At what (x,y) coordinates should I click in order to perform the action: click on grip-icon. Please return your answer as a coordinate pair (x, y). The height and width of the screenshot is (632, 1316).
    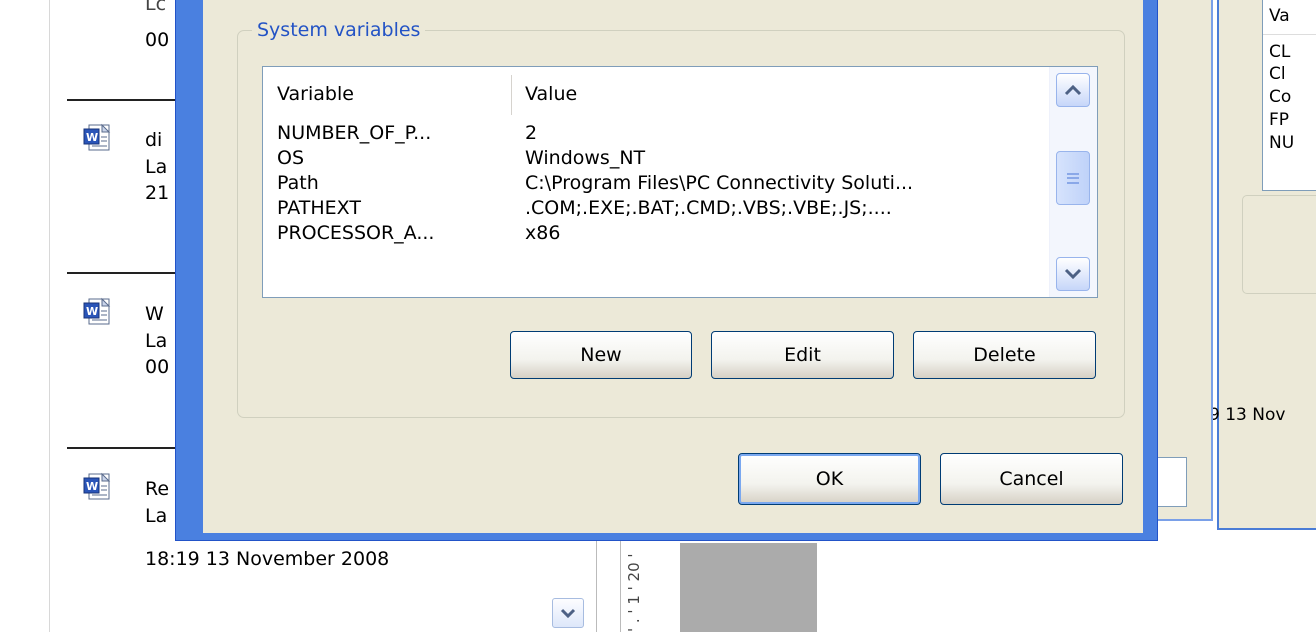
    Looking at the image, I should click on (1073, 178).